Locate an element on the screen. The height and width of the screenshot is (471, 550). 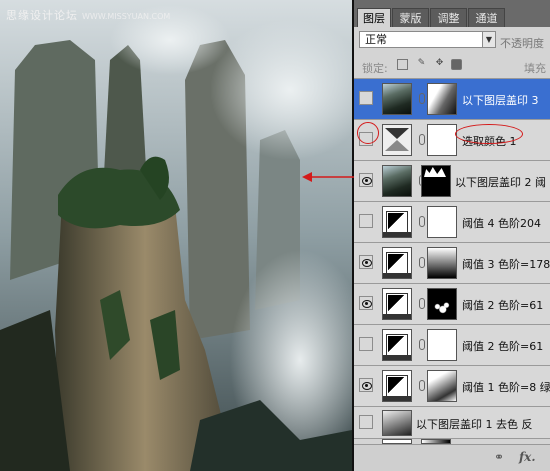
lock-label: 锁定: is located at coordinates (375, 68).